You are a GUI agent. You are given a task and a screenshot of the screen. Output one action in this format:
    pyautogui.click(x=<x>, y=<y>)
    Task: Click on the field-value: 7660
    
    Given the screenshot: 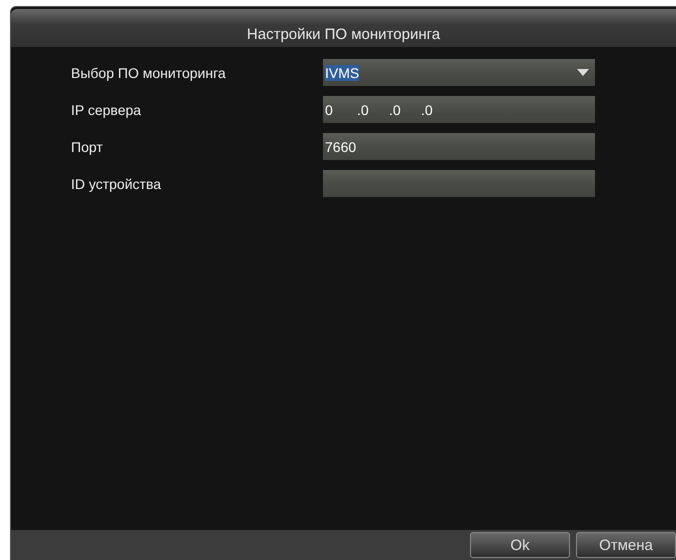 What is the action you would take?
    pyautogui.click(x=340, y=146)
    